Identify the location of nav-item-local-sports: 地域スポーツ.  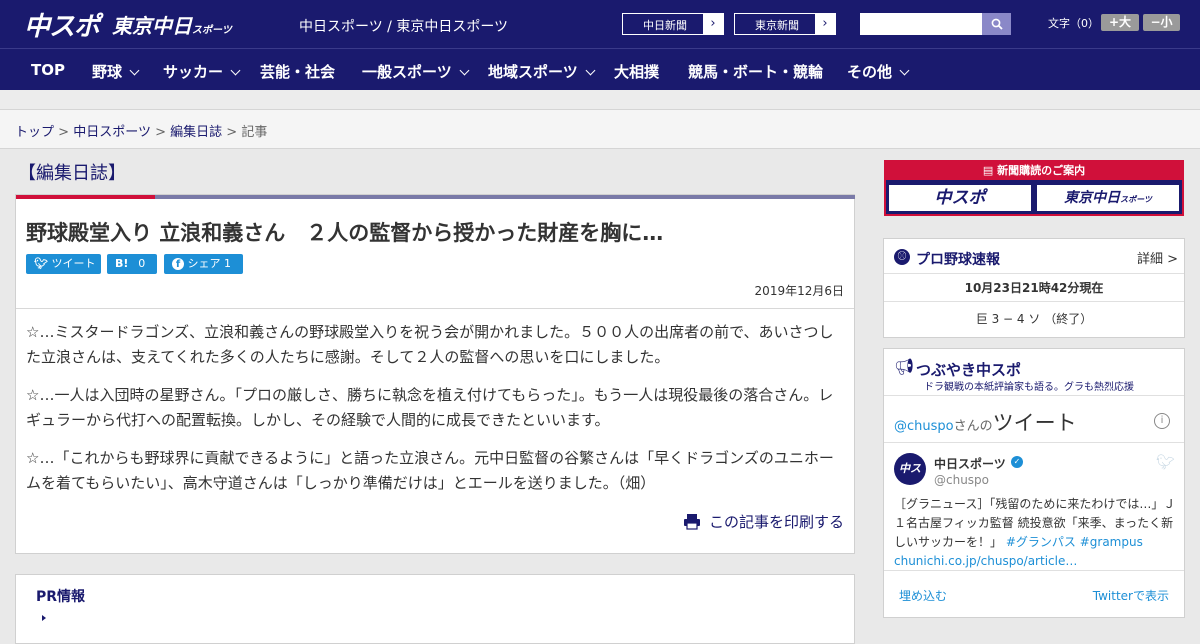
(542, 71).